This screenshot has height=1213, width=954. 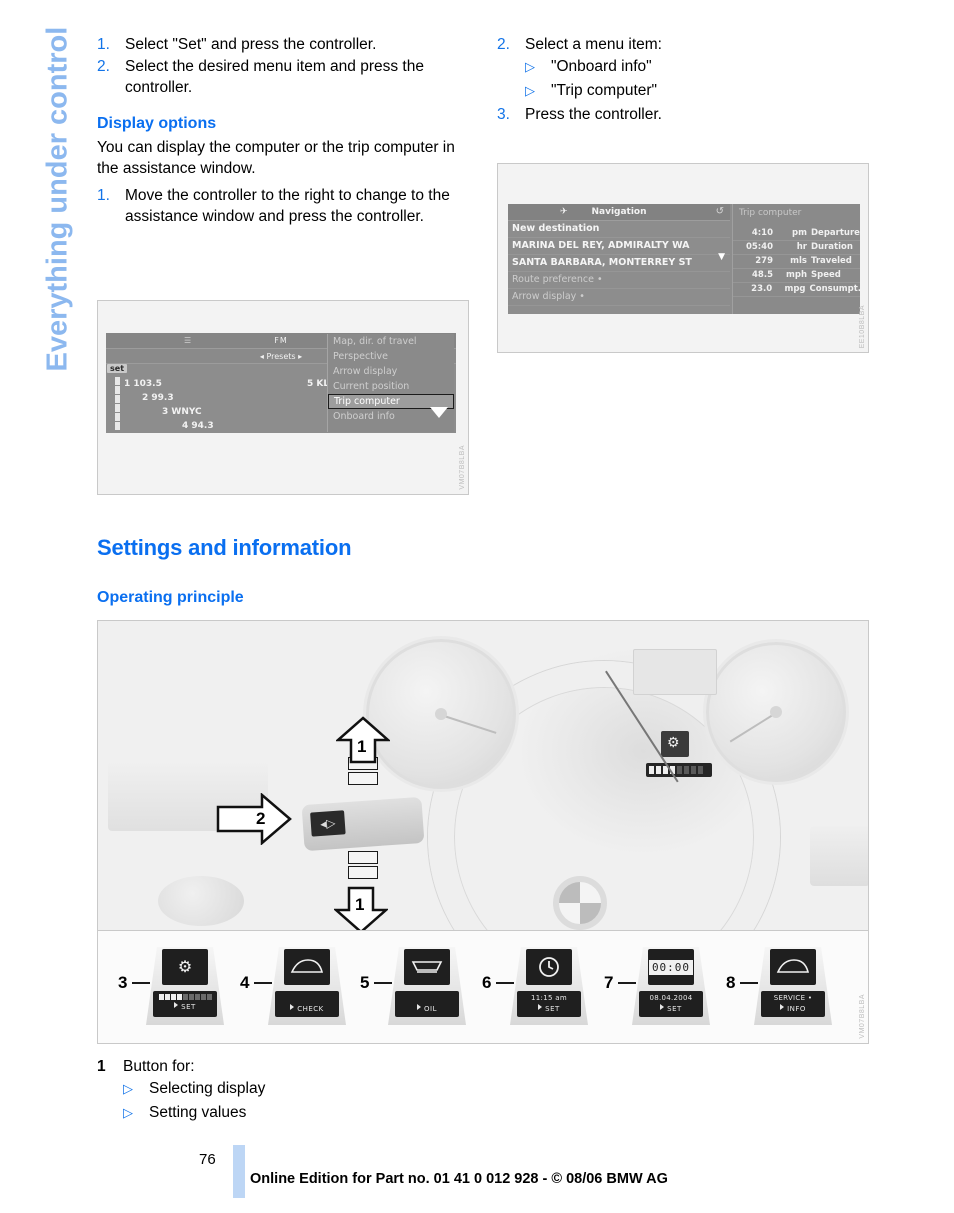 I want to click on nav-header-label: Navigation, so click(x=619, y=212).